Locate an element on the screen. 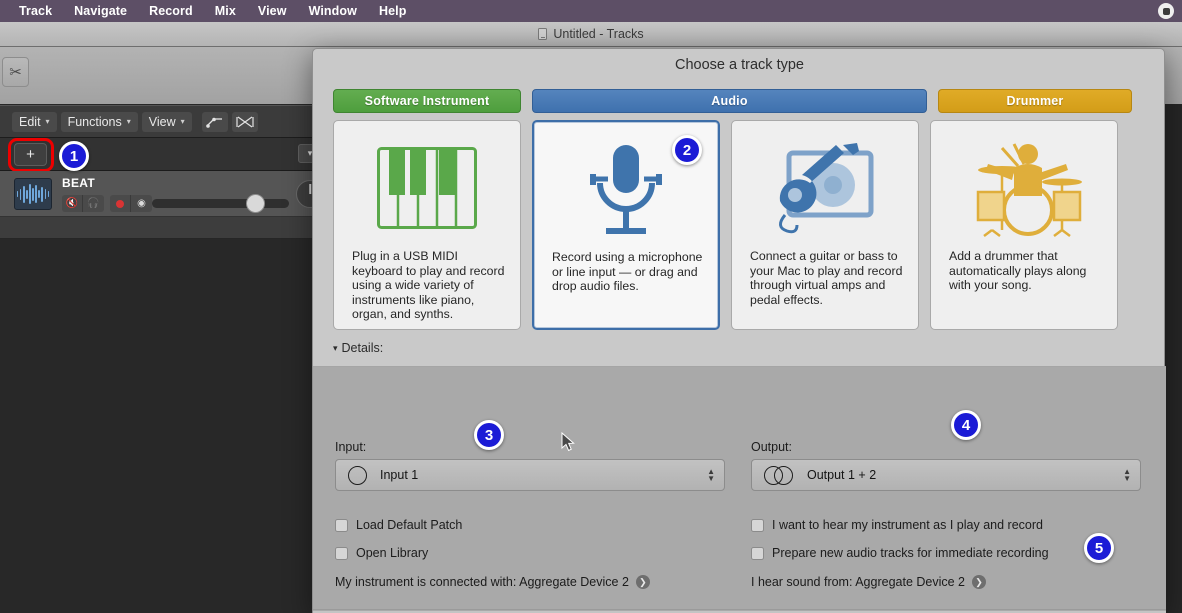 The height and width of the screenshot is (613, 1182). tab-software-instrument: Software Instrument is located at coordinates (427, 101).